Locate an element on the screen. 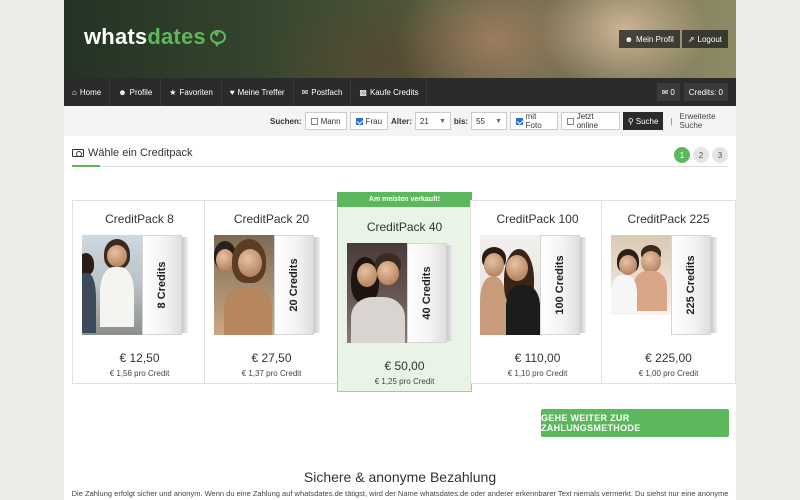 This screenshot has height=500, width=800. header-banner: whatsdates ☻ Mein Profil ⇗ Logout is located at coordinates (400, 39).